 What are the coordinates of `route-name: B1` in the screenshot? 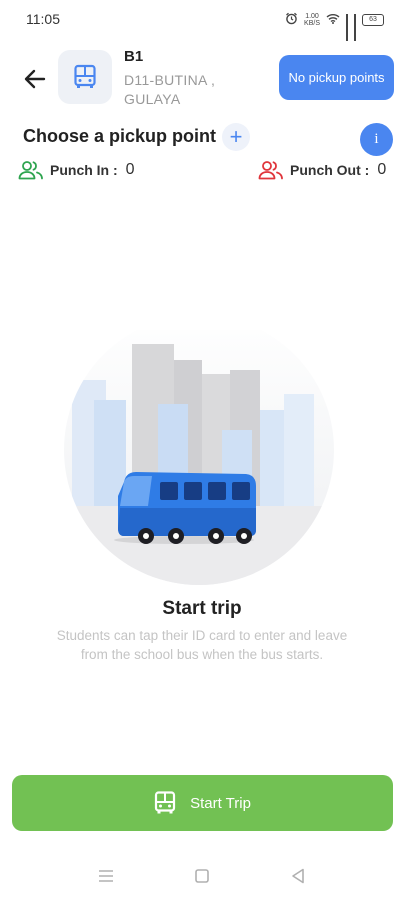 It's located at (134, 56).